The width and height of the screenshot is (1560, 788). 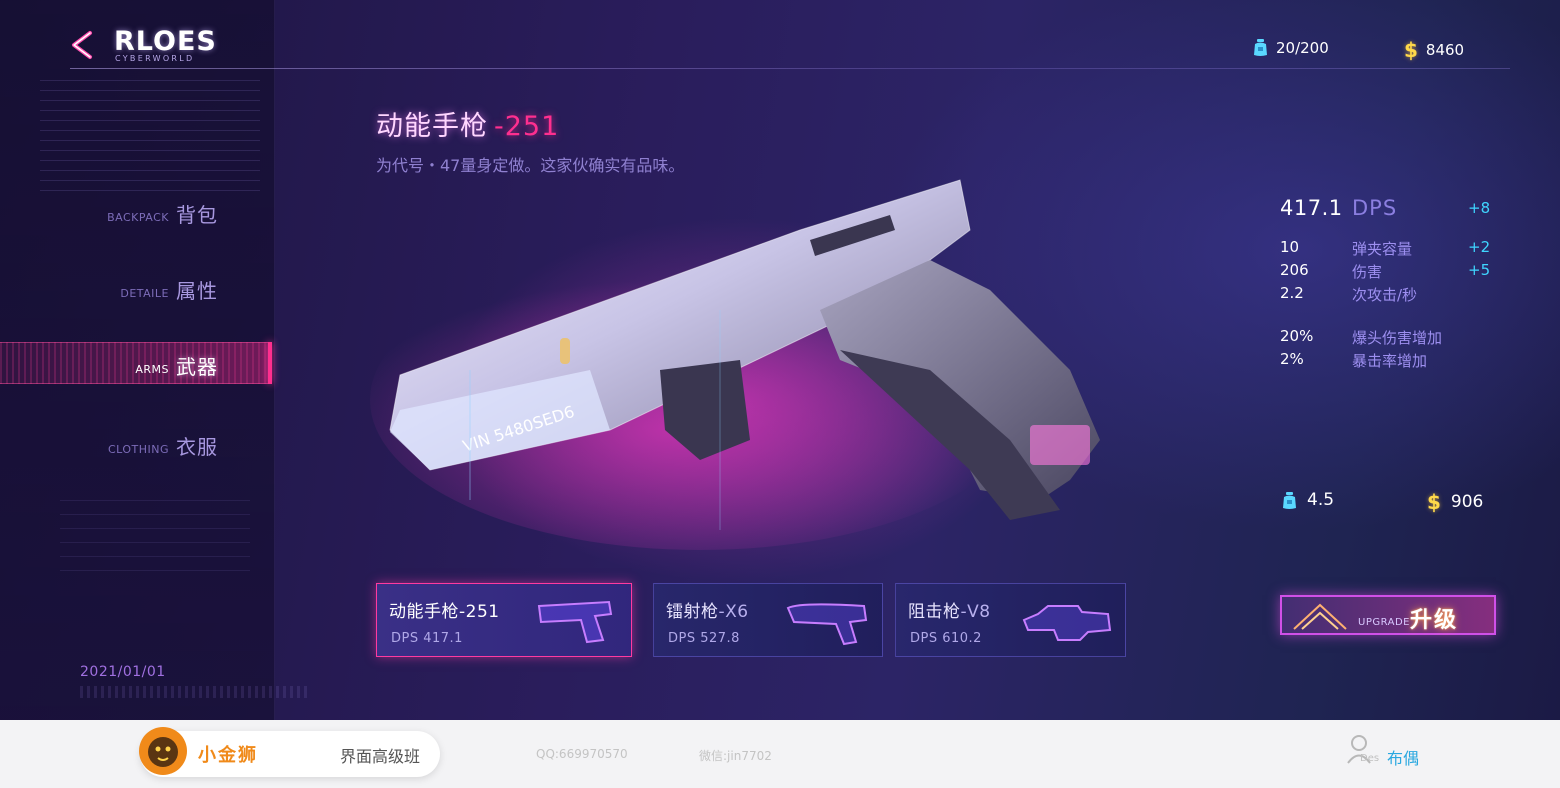 I want to click on card-name: 阻击枪, so click(x=934, y=612).